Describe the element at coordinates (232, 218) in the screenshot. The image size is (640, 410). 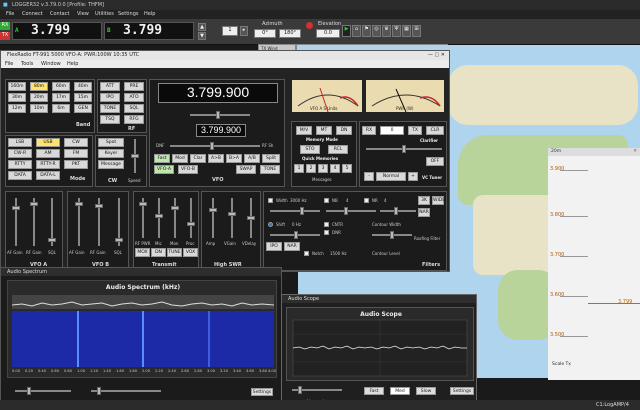
I see `swr-vgain-slider` at that location.